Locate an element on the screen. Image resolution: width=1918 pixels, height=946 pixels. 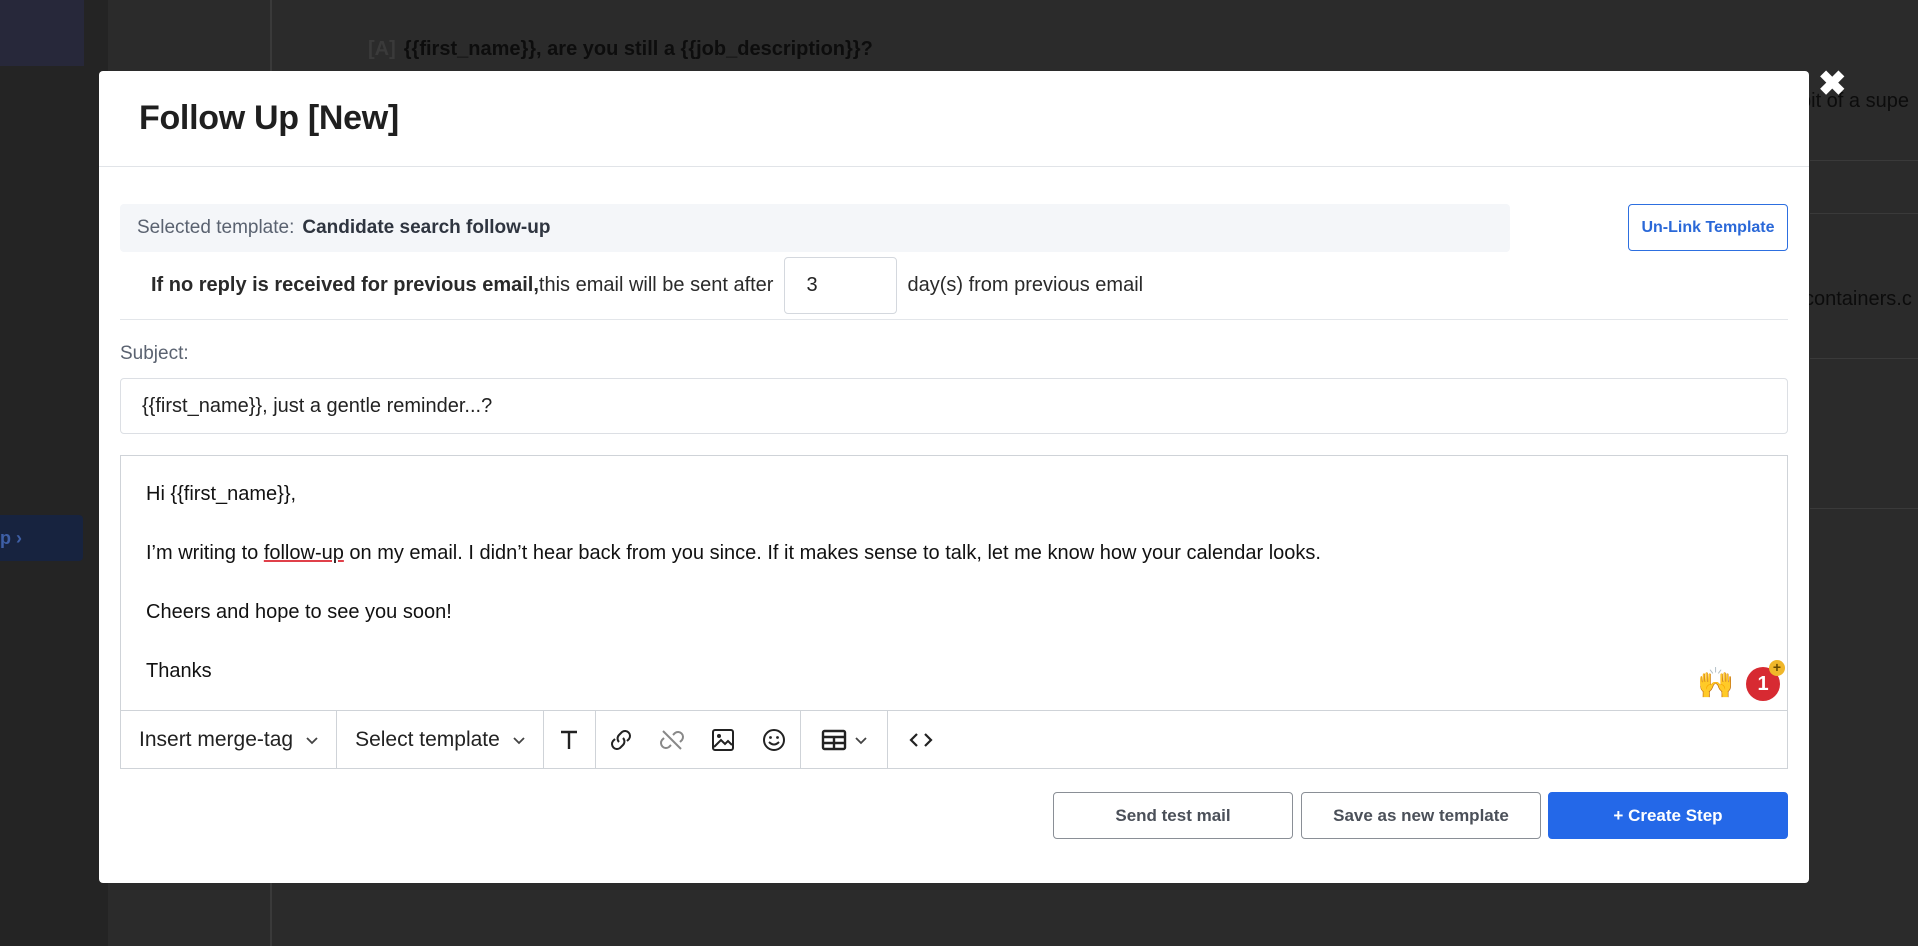
text-format-button is located at coordinates (569, 740).